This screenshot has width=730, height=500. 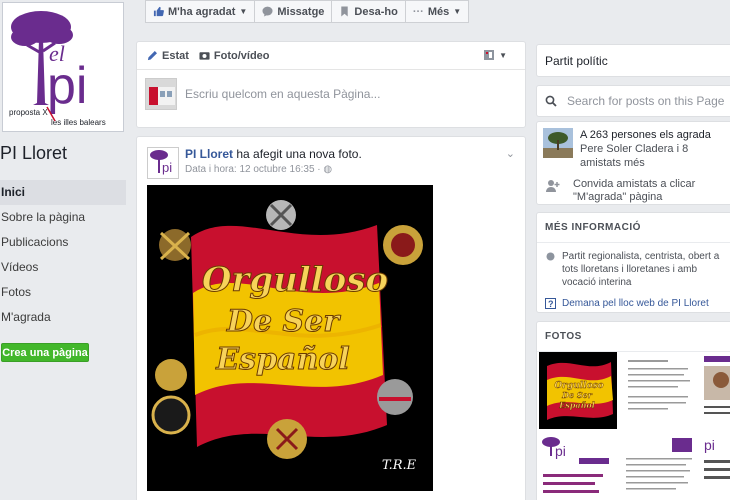 I want to click on bookmark-icon, so click(x=345, y=11).